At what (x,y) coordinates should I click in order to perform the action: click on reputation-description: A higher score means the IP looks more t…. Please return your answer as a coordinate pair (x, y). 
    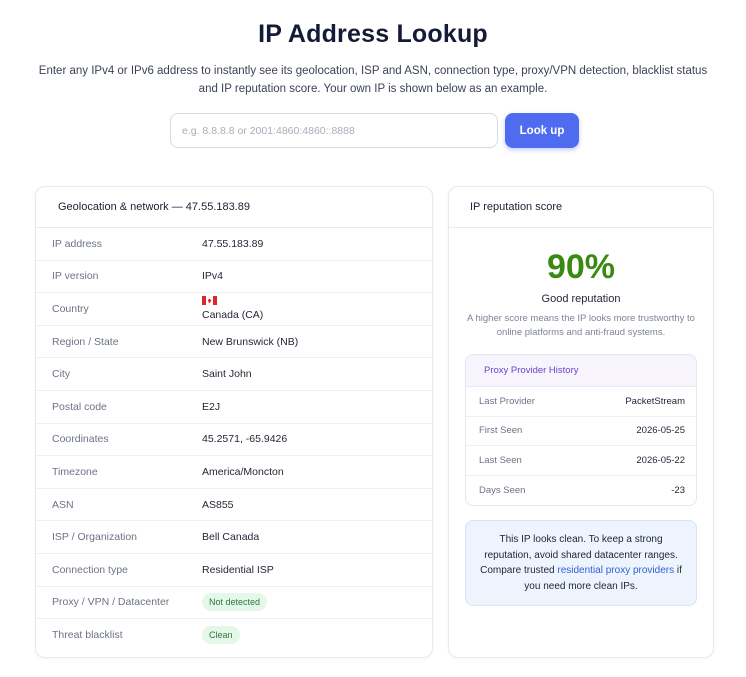
    Looking at the image, I should click on (581, 325).